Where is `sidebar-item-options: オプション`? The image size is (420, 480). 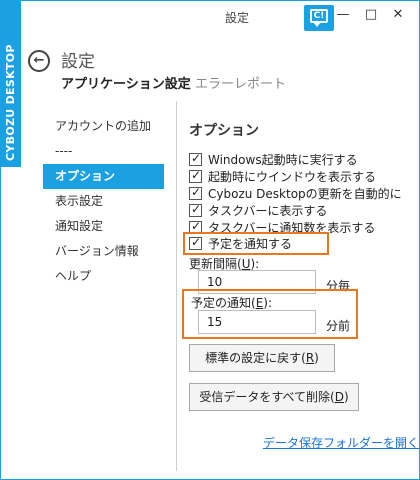
sidebar-item-options: オプション is located at coordinates (103, 176).